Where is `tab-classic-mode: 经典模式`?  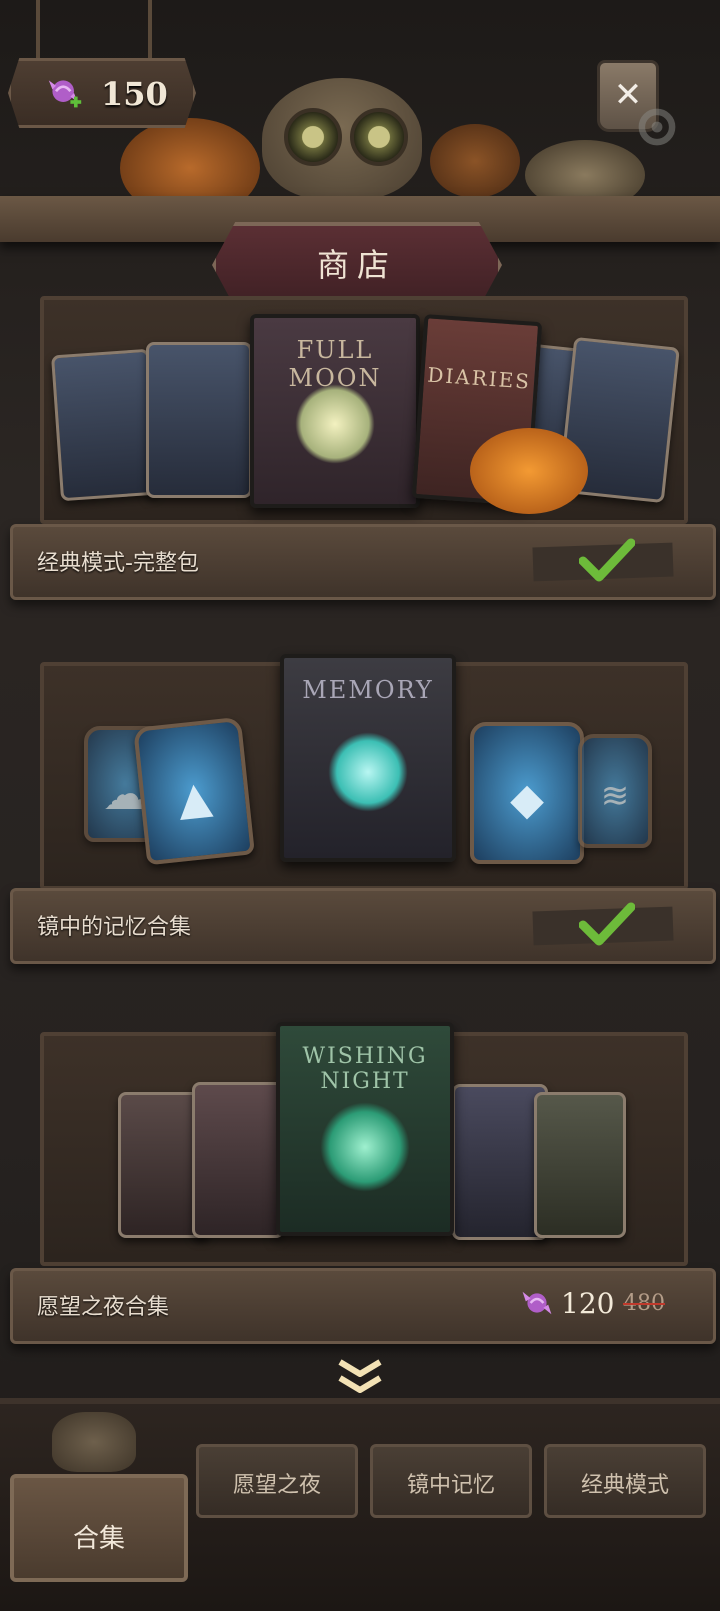 tab-classic-mode: 经典模式 is located at coordinates (625, 1481).